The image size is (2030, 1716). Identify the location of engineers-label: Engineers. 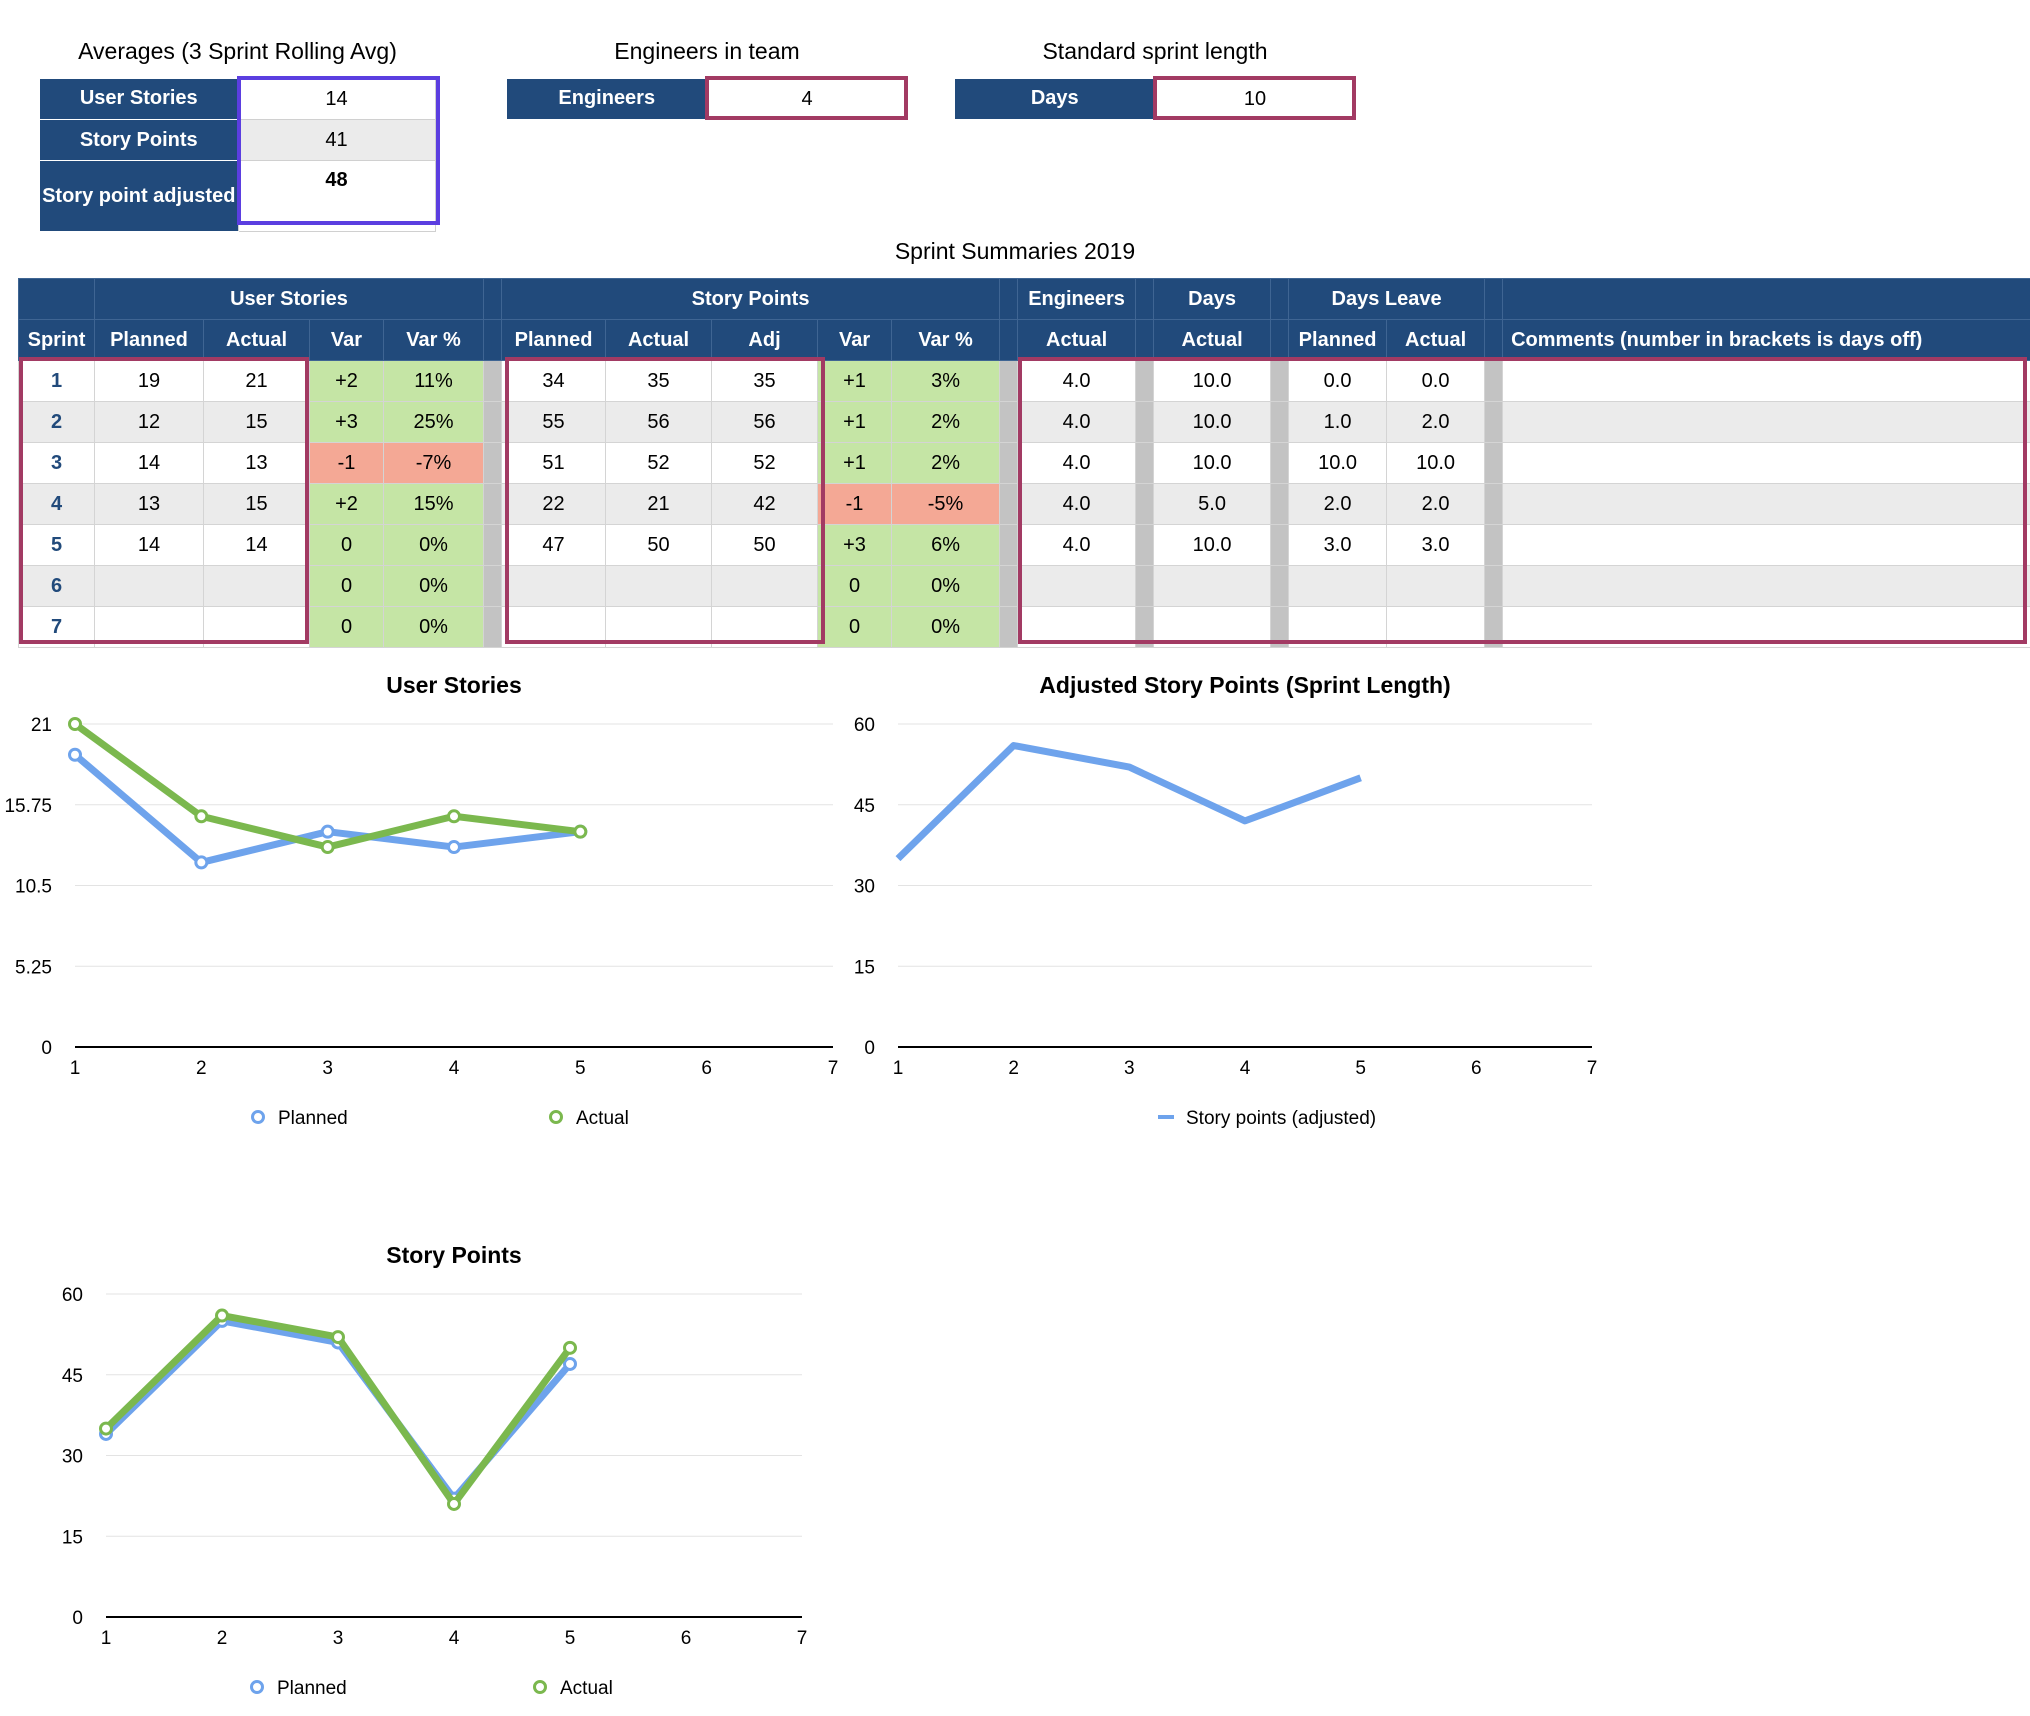
(607, 99).